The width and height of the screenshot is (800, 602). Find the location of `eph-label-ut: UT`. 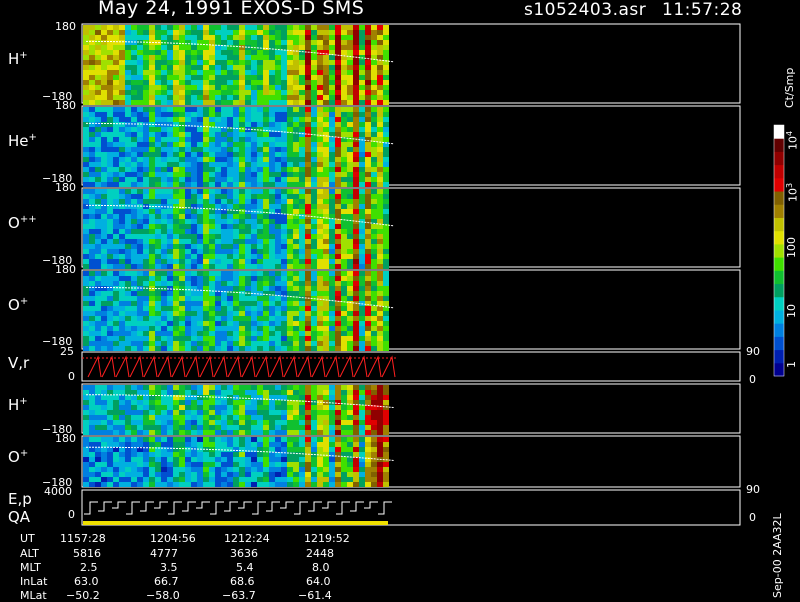

eph-label-ut: UT is located at coordinates (27, 538).